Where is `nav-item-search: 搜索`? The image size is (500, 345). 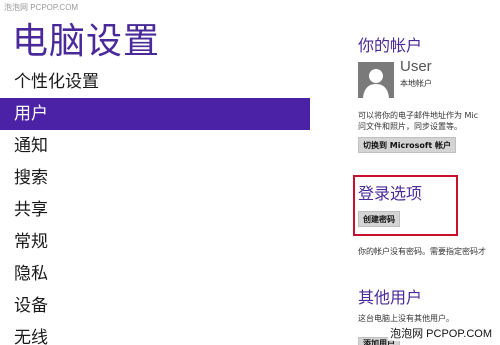
nav-item-search: 搜索 is located at coordinates (155, 178).